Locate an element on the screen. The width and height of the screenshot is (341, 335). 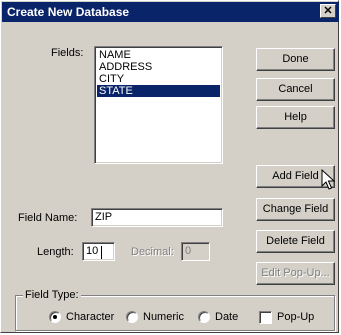
radio-character is located at coordinates (55, 317).